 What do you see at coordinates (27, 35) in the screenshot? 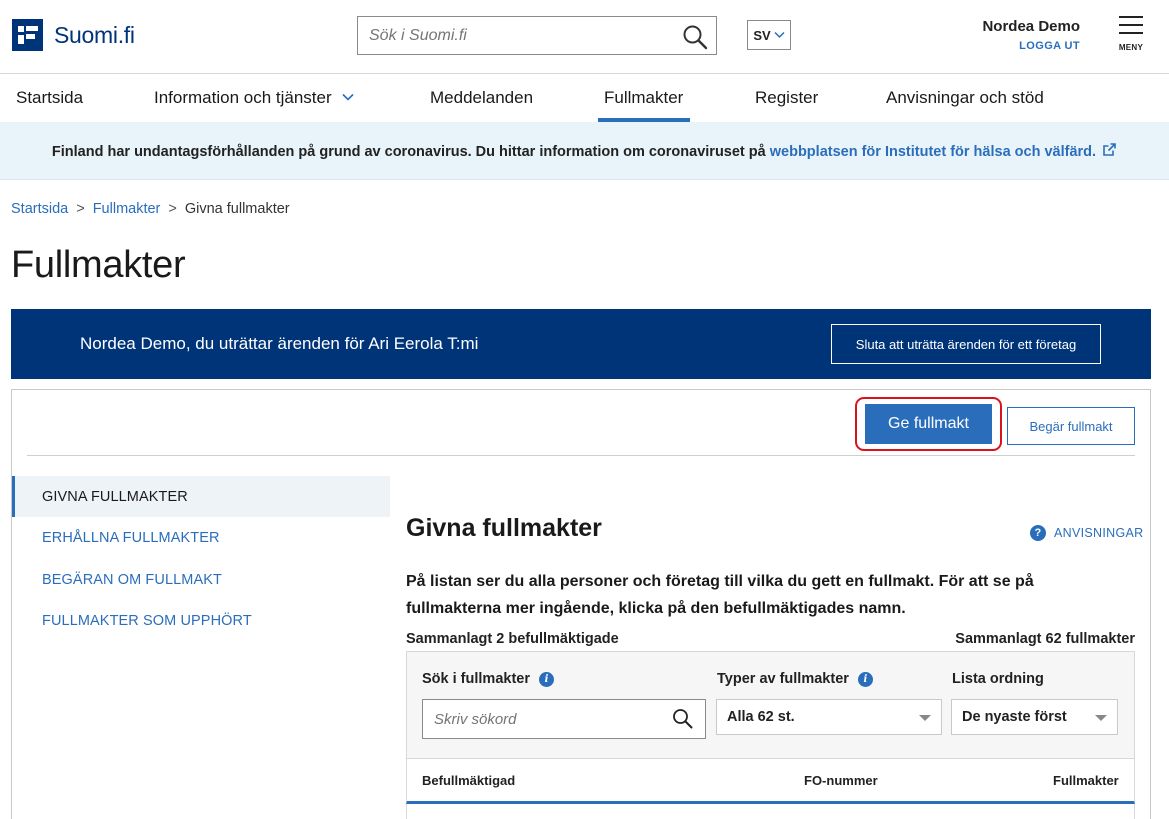
I see `suomi-fi-logo-icon` at bounding box center [27, 35].